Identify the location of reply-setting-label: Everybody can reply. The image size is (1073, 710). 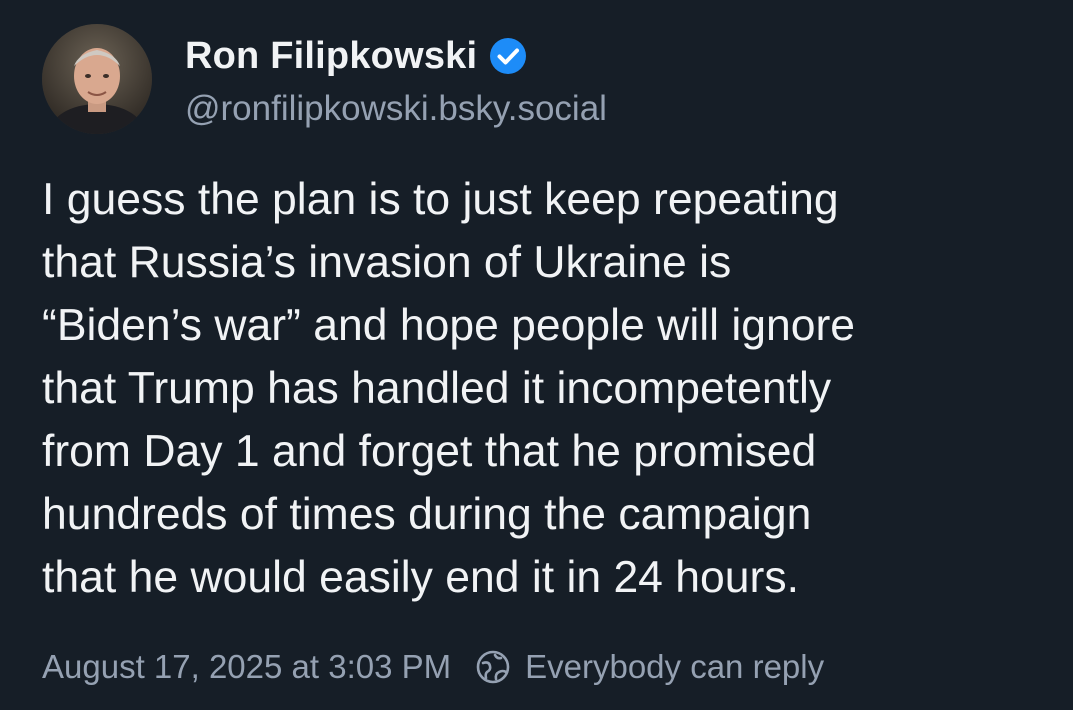
(675, 666).